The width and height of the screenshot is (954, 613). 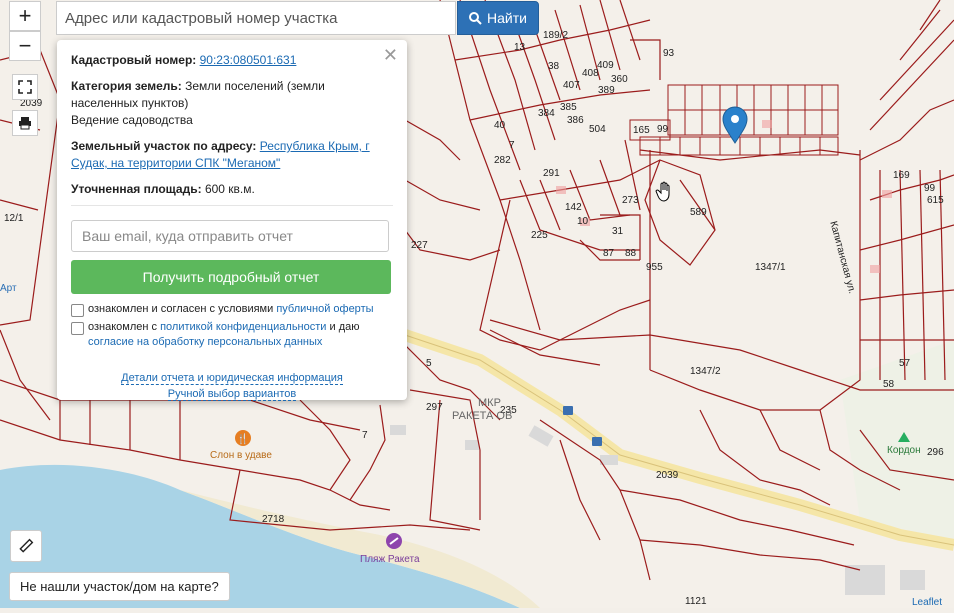 What do you see at coordinates (554, 66) in the screenshot?
I see `parcel-label: 38` at bounding box center [554, 66].